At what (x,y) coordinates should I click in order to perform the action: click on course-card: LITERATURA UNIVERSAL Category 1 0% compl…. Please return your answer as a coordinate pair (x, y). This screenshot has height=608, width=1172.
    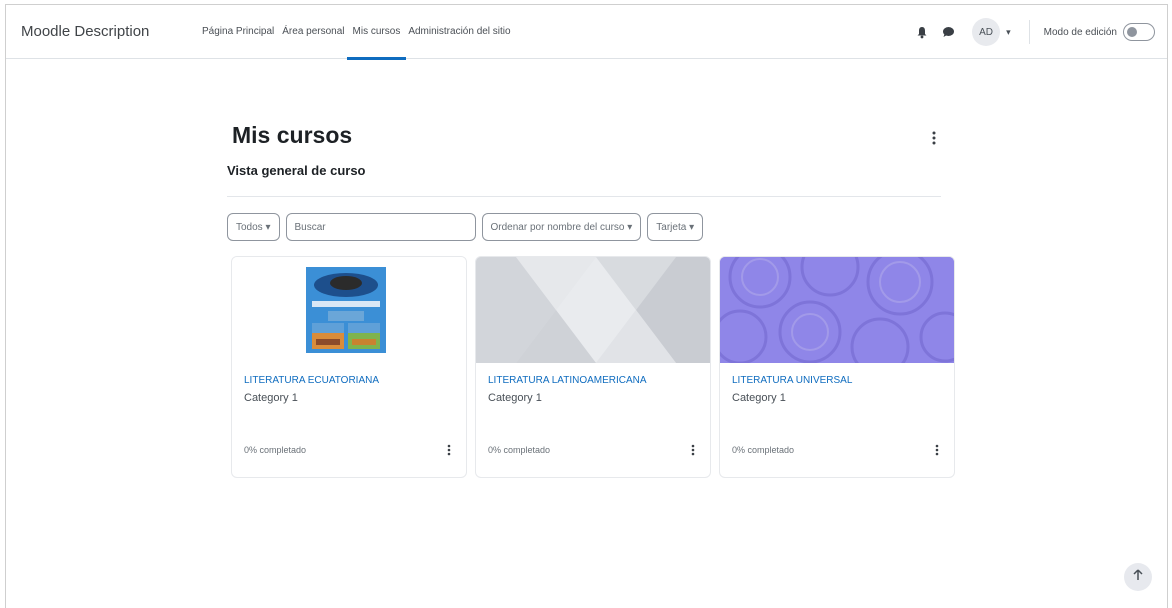
    Looking at the image, I should click on (837, 367).